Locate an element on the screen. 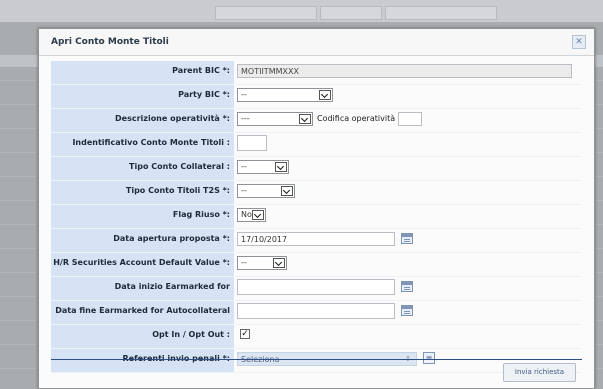 Image resolution: width=603 pixels, height=389 pixels. row-party-bic: Party BIC *: -- is located at coordinates (316, 97).